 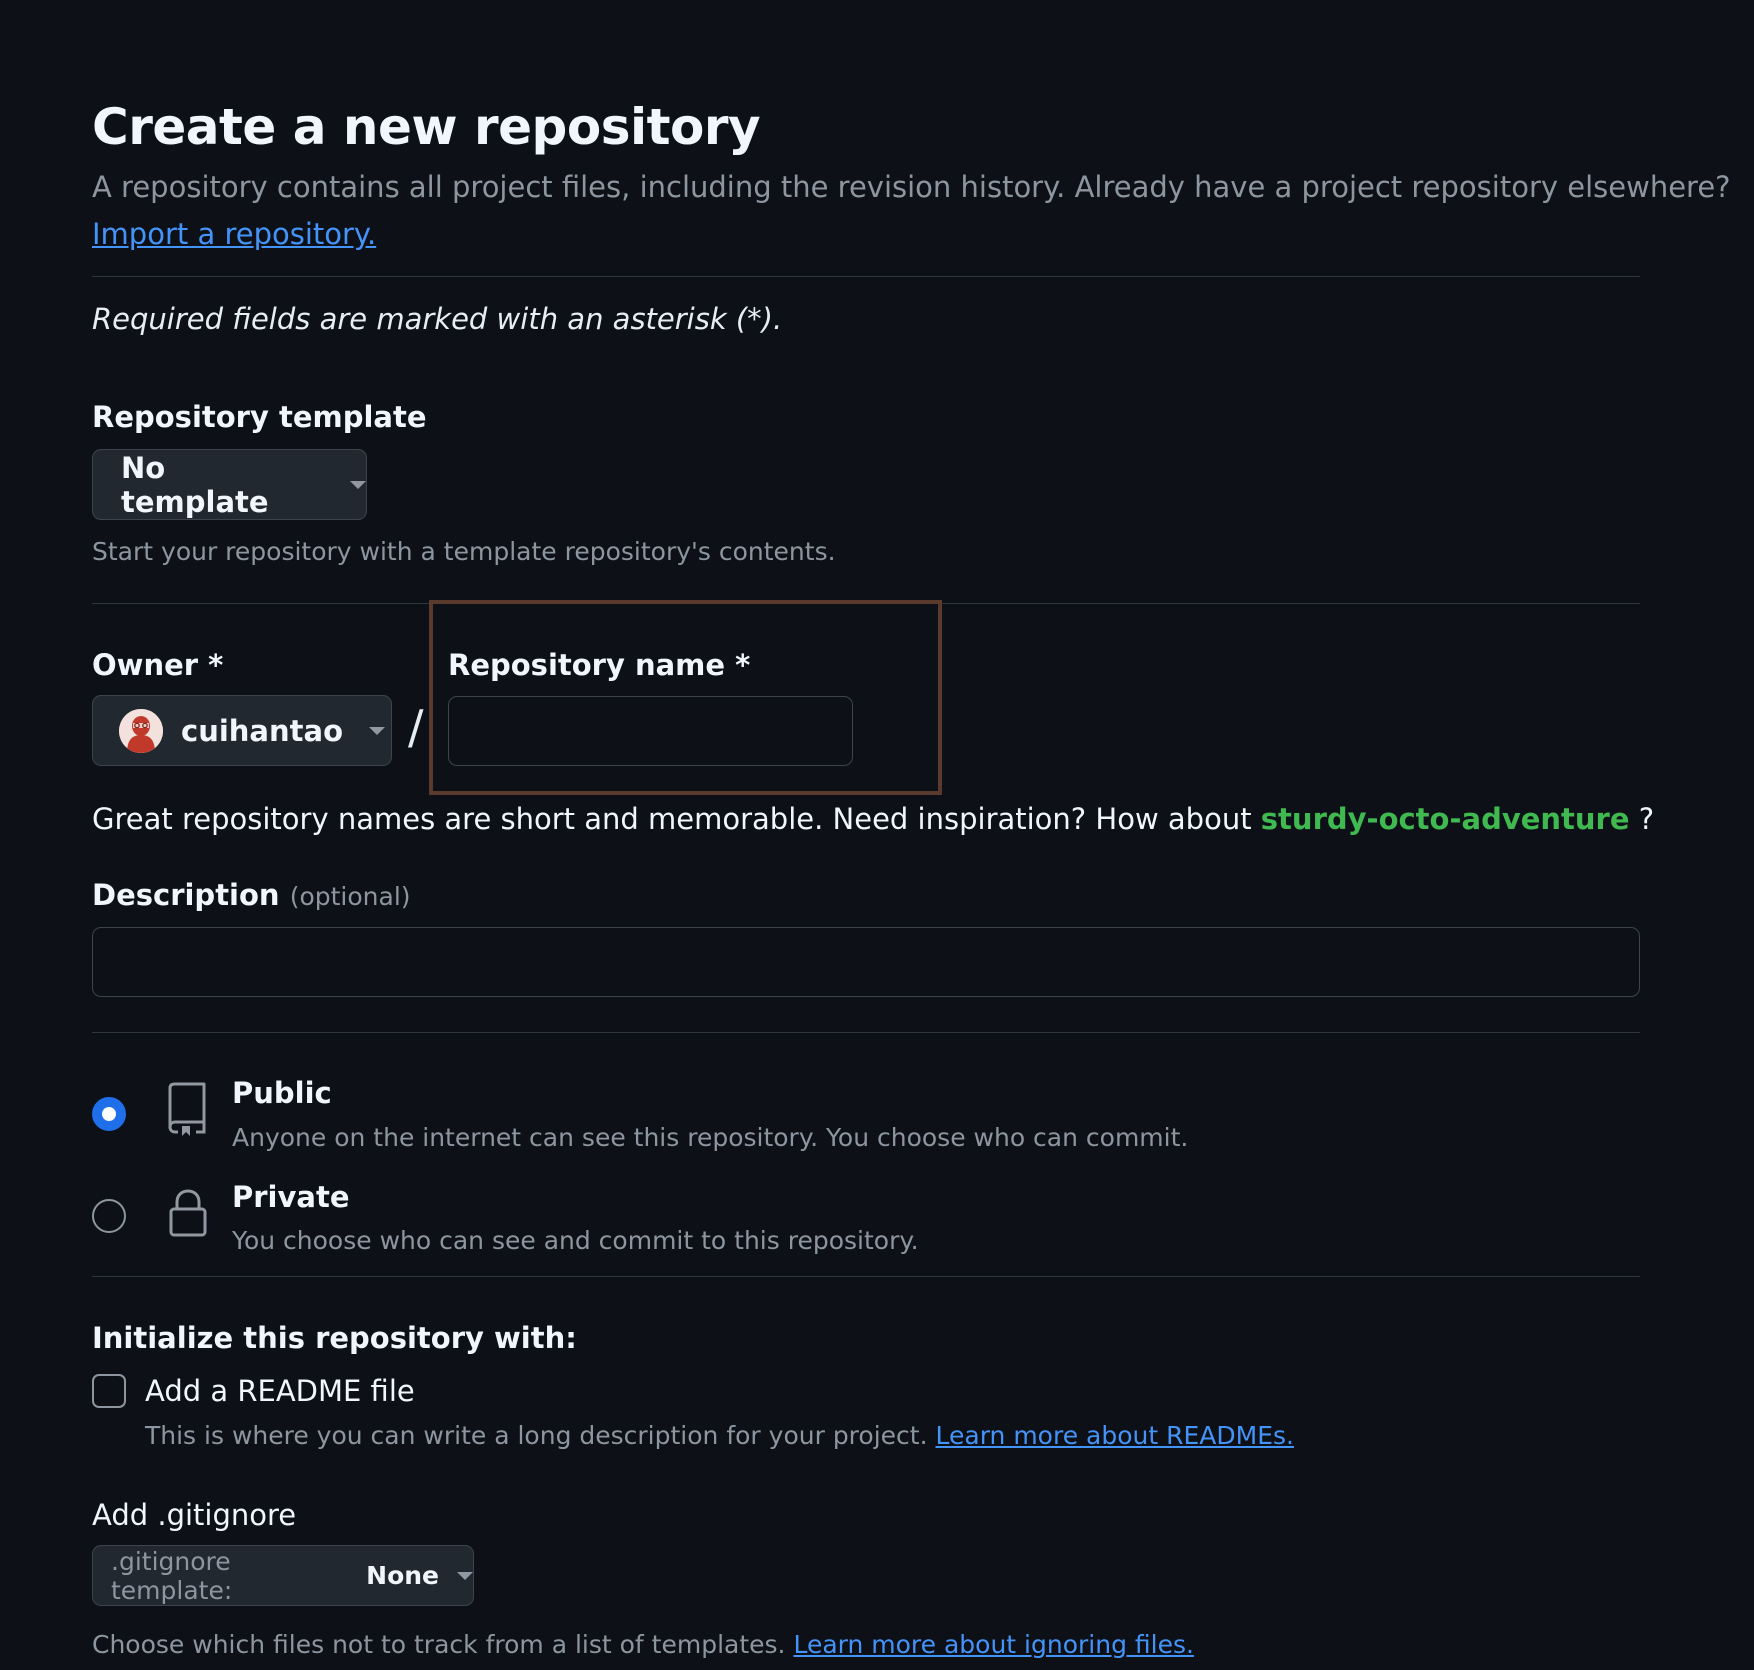 I want to click on description-label-text: Description, so click(x=186, y=895).